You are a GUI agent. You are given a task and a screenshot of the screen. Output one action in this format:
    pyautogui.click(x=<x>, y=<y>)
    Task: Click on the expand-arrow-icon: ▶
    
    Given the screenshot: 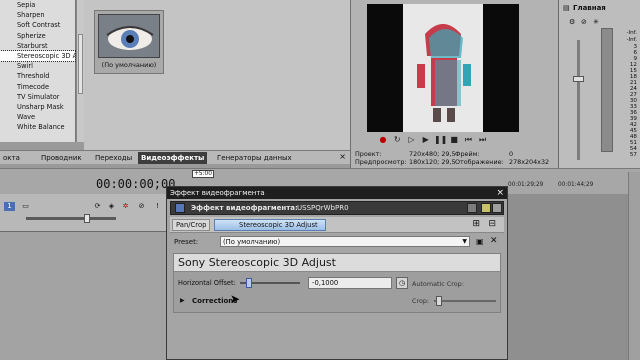 What is the action you would take?
    pyautogui.click(x=182, y=300)
    